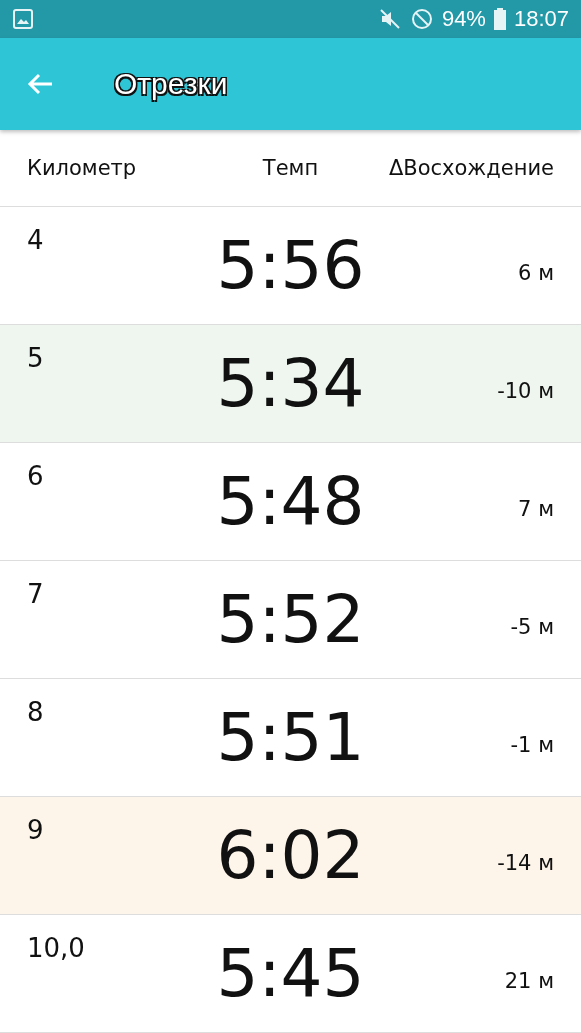  What do you see at coordinates (290, 619) in the screenshot?
I see `pace-cell: 5:52` at bounding box center [290, 619].